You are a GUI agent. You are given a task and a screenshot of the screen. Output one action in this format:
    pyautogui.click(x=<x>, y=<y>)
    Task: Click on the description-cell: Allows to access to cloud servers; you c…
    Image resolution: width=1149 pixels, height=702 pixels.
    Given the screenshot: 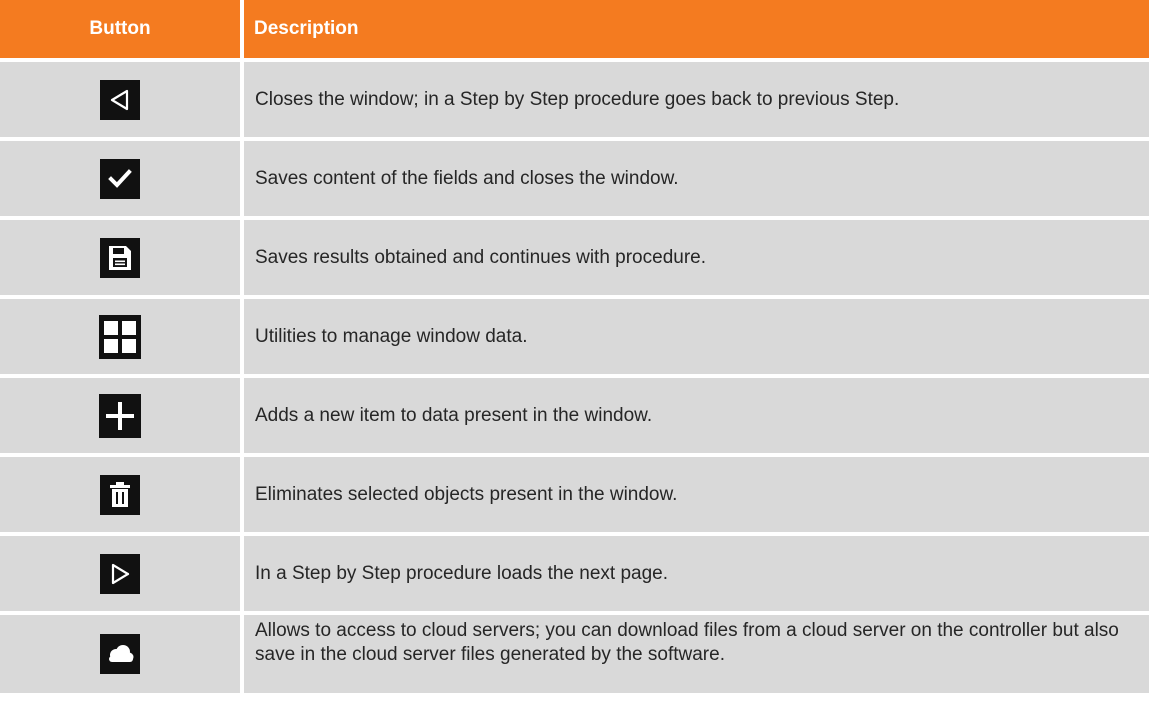 What is the action you would take?
    pyautogui.click(x=696, y=654)
    